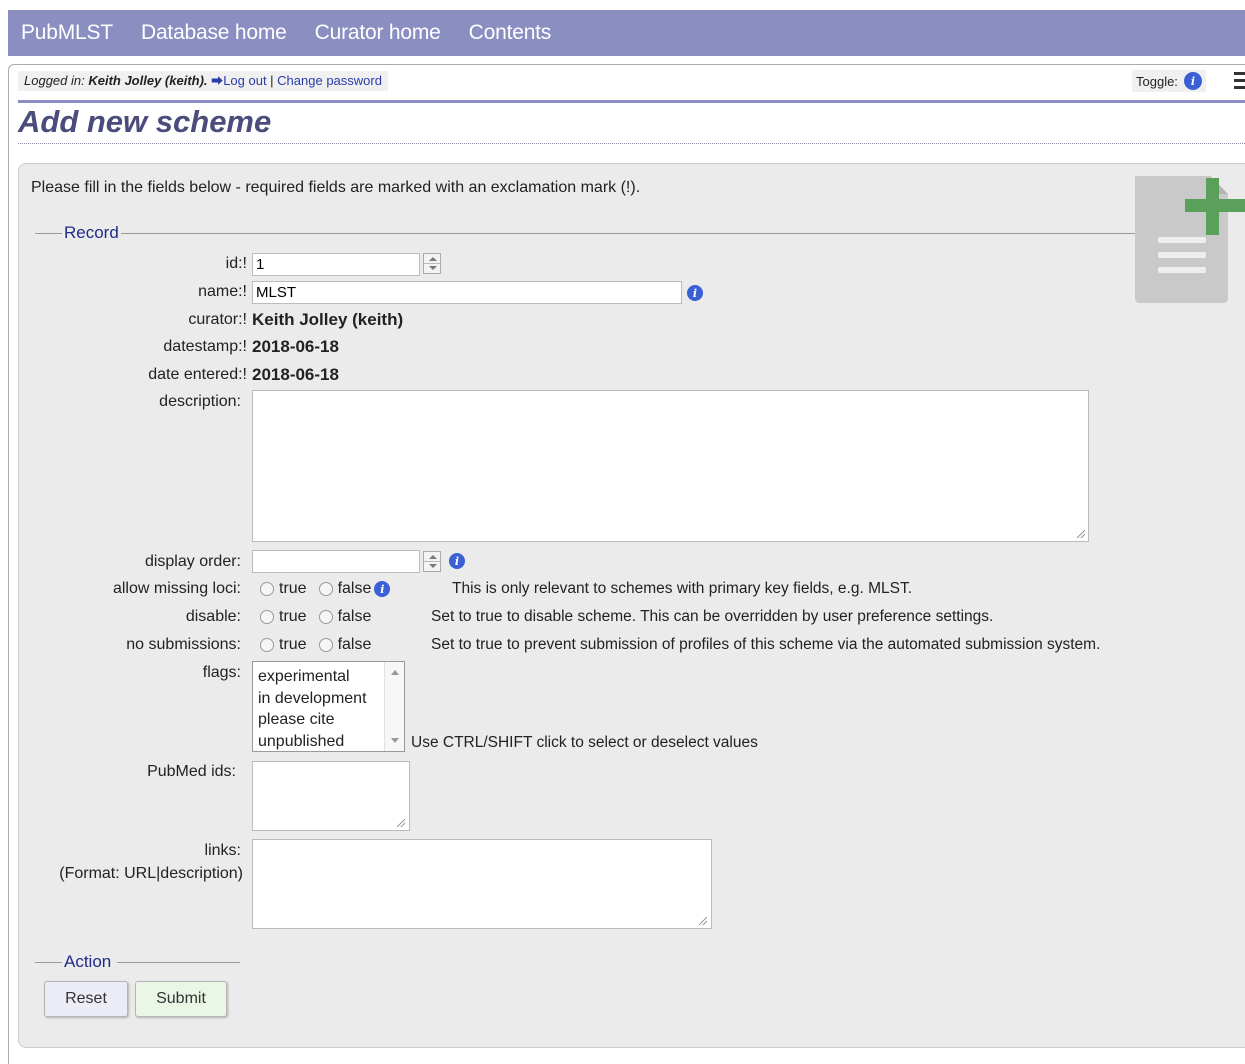  I want to click on allow-missing-loci-true-label: true, so click(293, 589).